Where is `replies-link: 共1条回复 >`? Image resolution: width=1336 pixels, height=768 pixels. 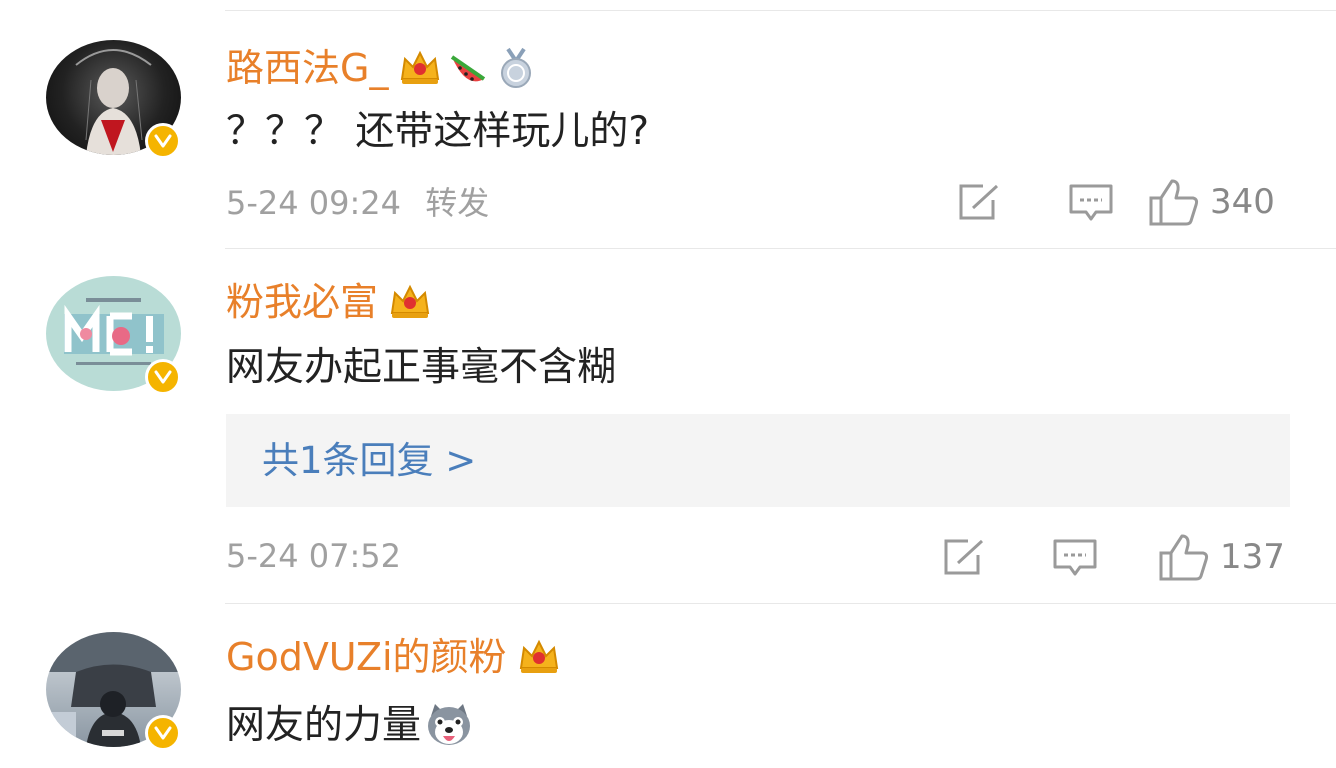 replies-link: 共1条回复 > is located at coordinates (758, 460).